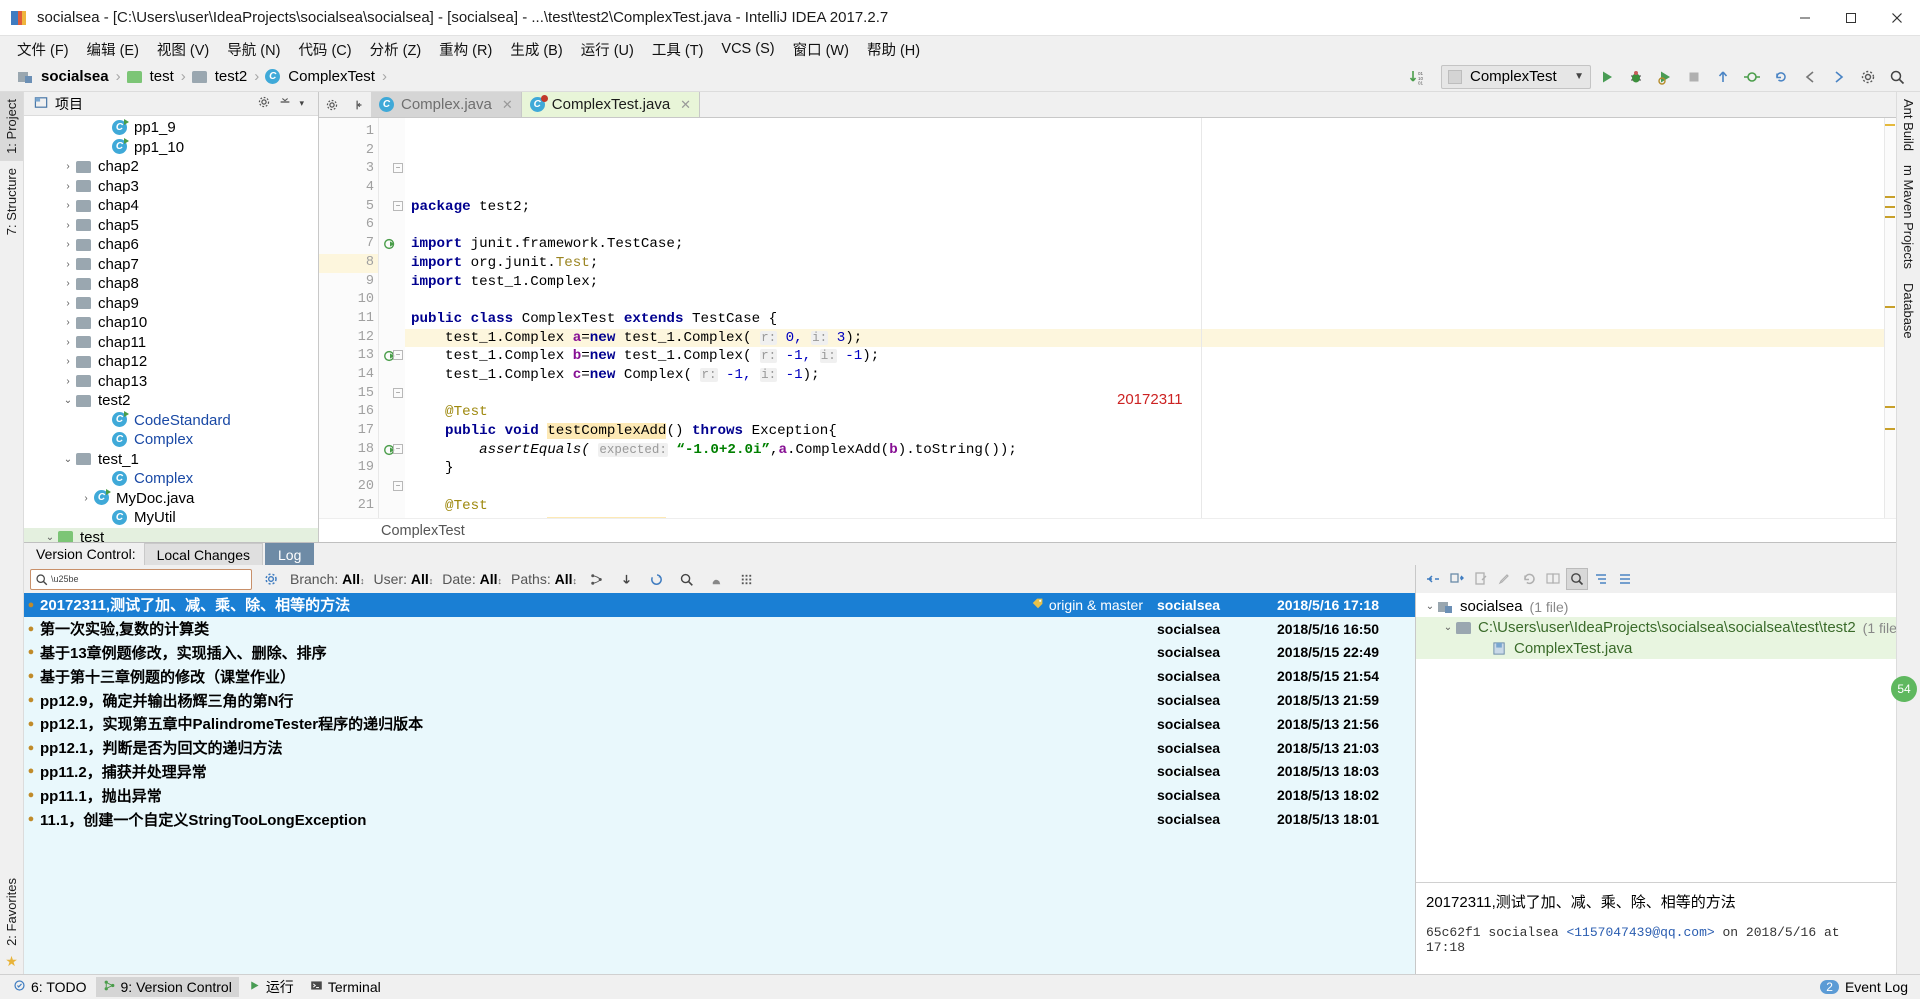  Describe the element at coordinates (1781, 77) in the screenshot. I see `rollback-button` at that location.